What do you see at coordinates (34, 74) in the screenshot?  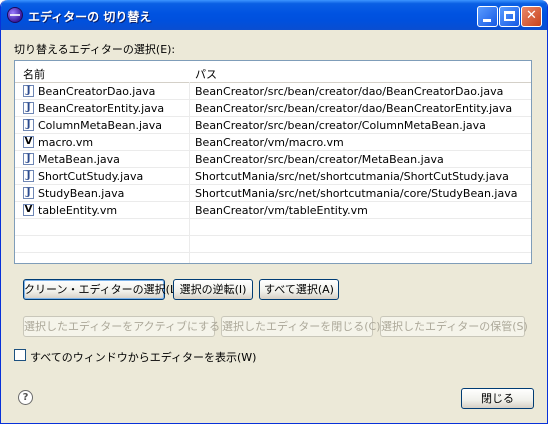 I see `column-header-name: 名前` at bounding box center [34, 74].